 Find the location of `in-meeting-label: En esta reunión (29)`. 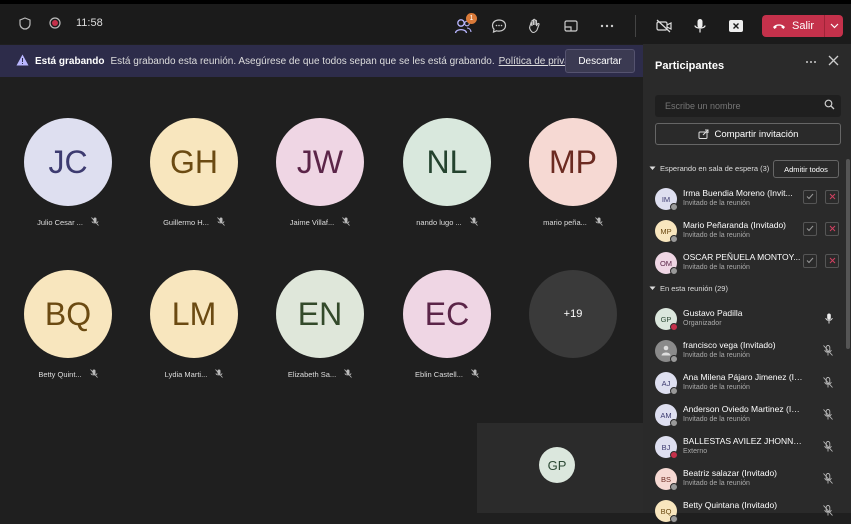

in-meeting-label: En esta reunión (29) is located at coordinates (694, 288).